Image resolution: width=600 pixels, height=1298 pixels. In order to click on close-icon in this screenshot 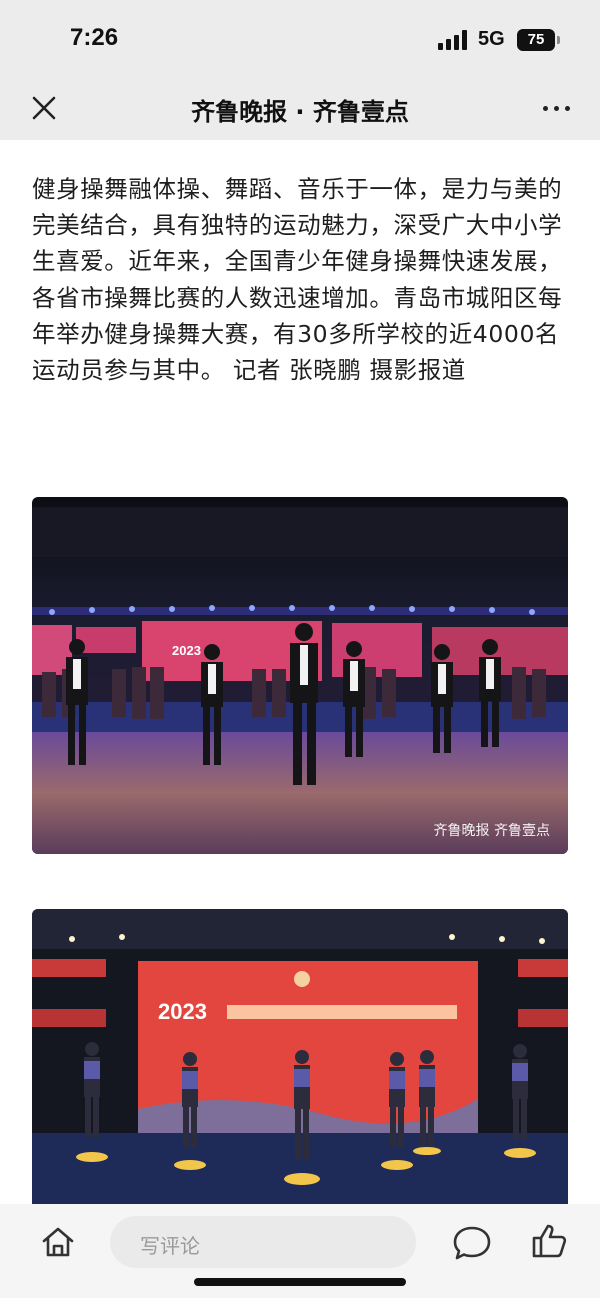, I will do `click(44, 108)`.